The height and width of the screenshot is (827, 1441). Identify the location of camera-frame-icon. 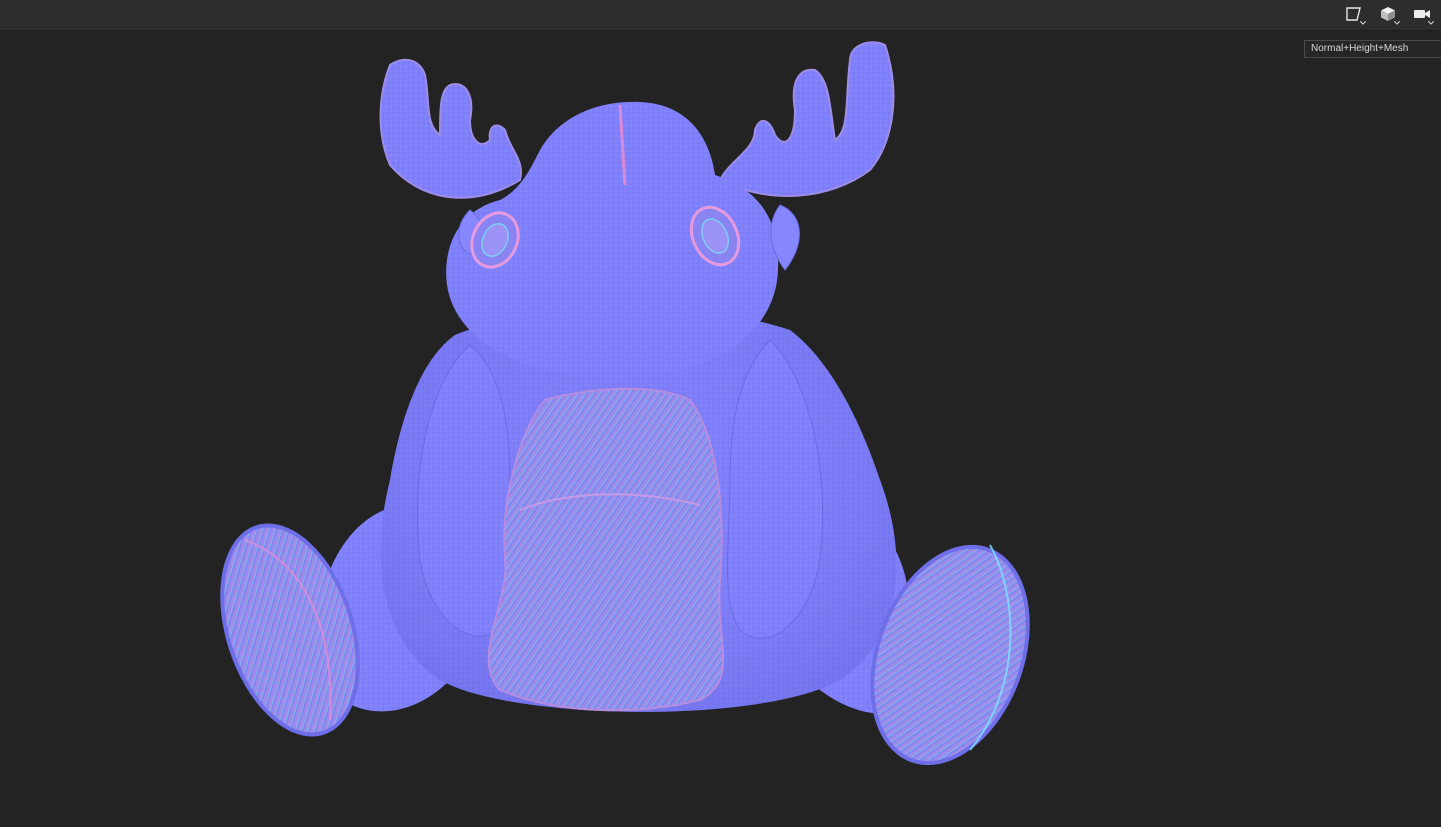
(1353, 14).